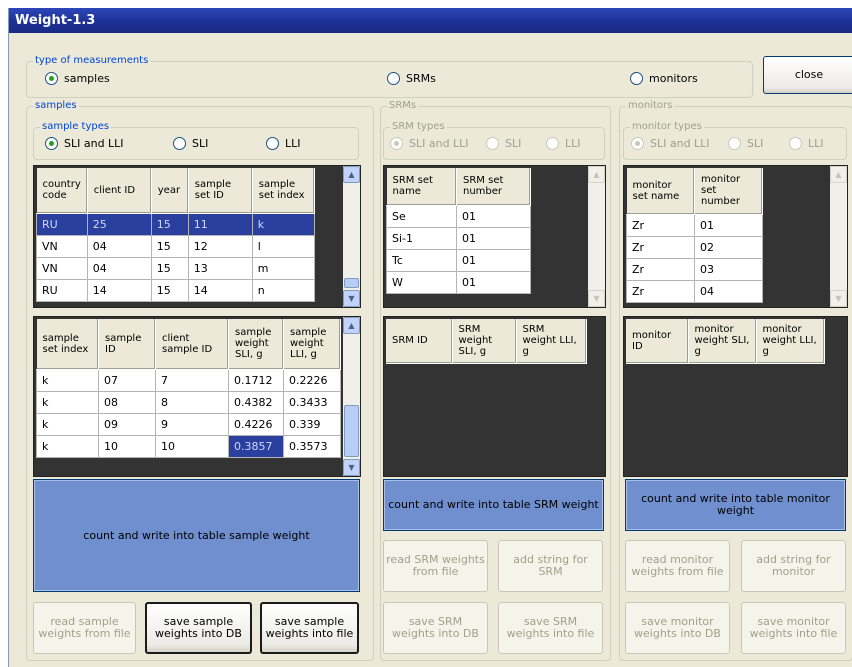  I want to click on column-header: sample set index, so click(67, 344).